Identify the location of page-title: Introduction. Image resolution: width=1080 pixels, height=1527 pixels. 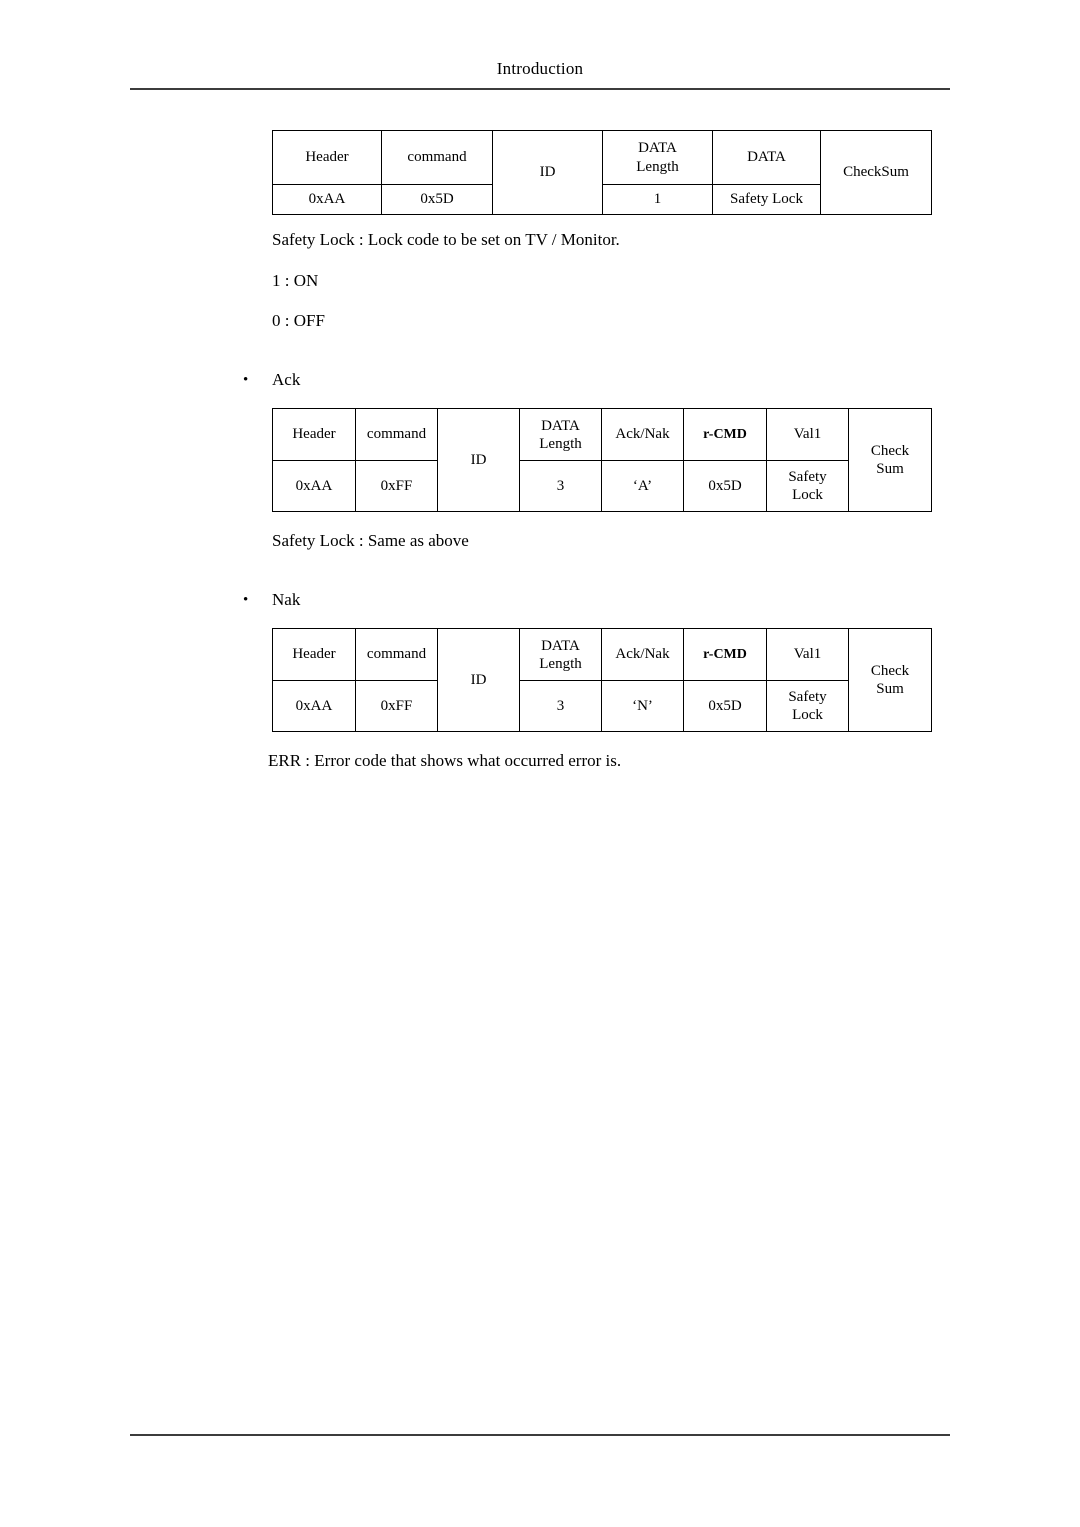
(540, 68).